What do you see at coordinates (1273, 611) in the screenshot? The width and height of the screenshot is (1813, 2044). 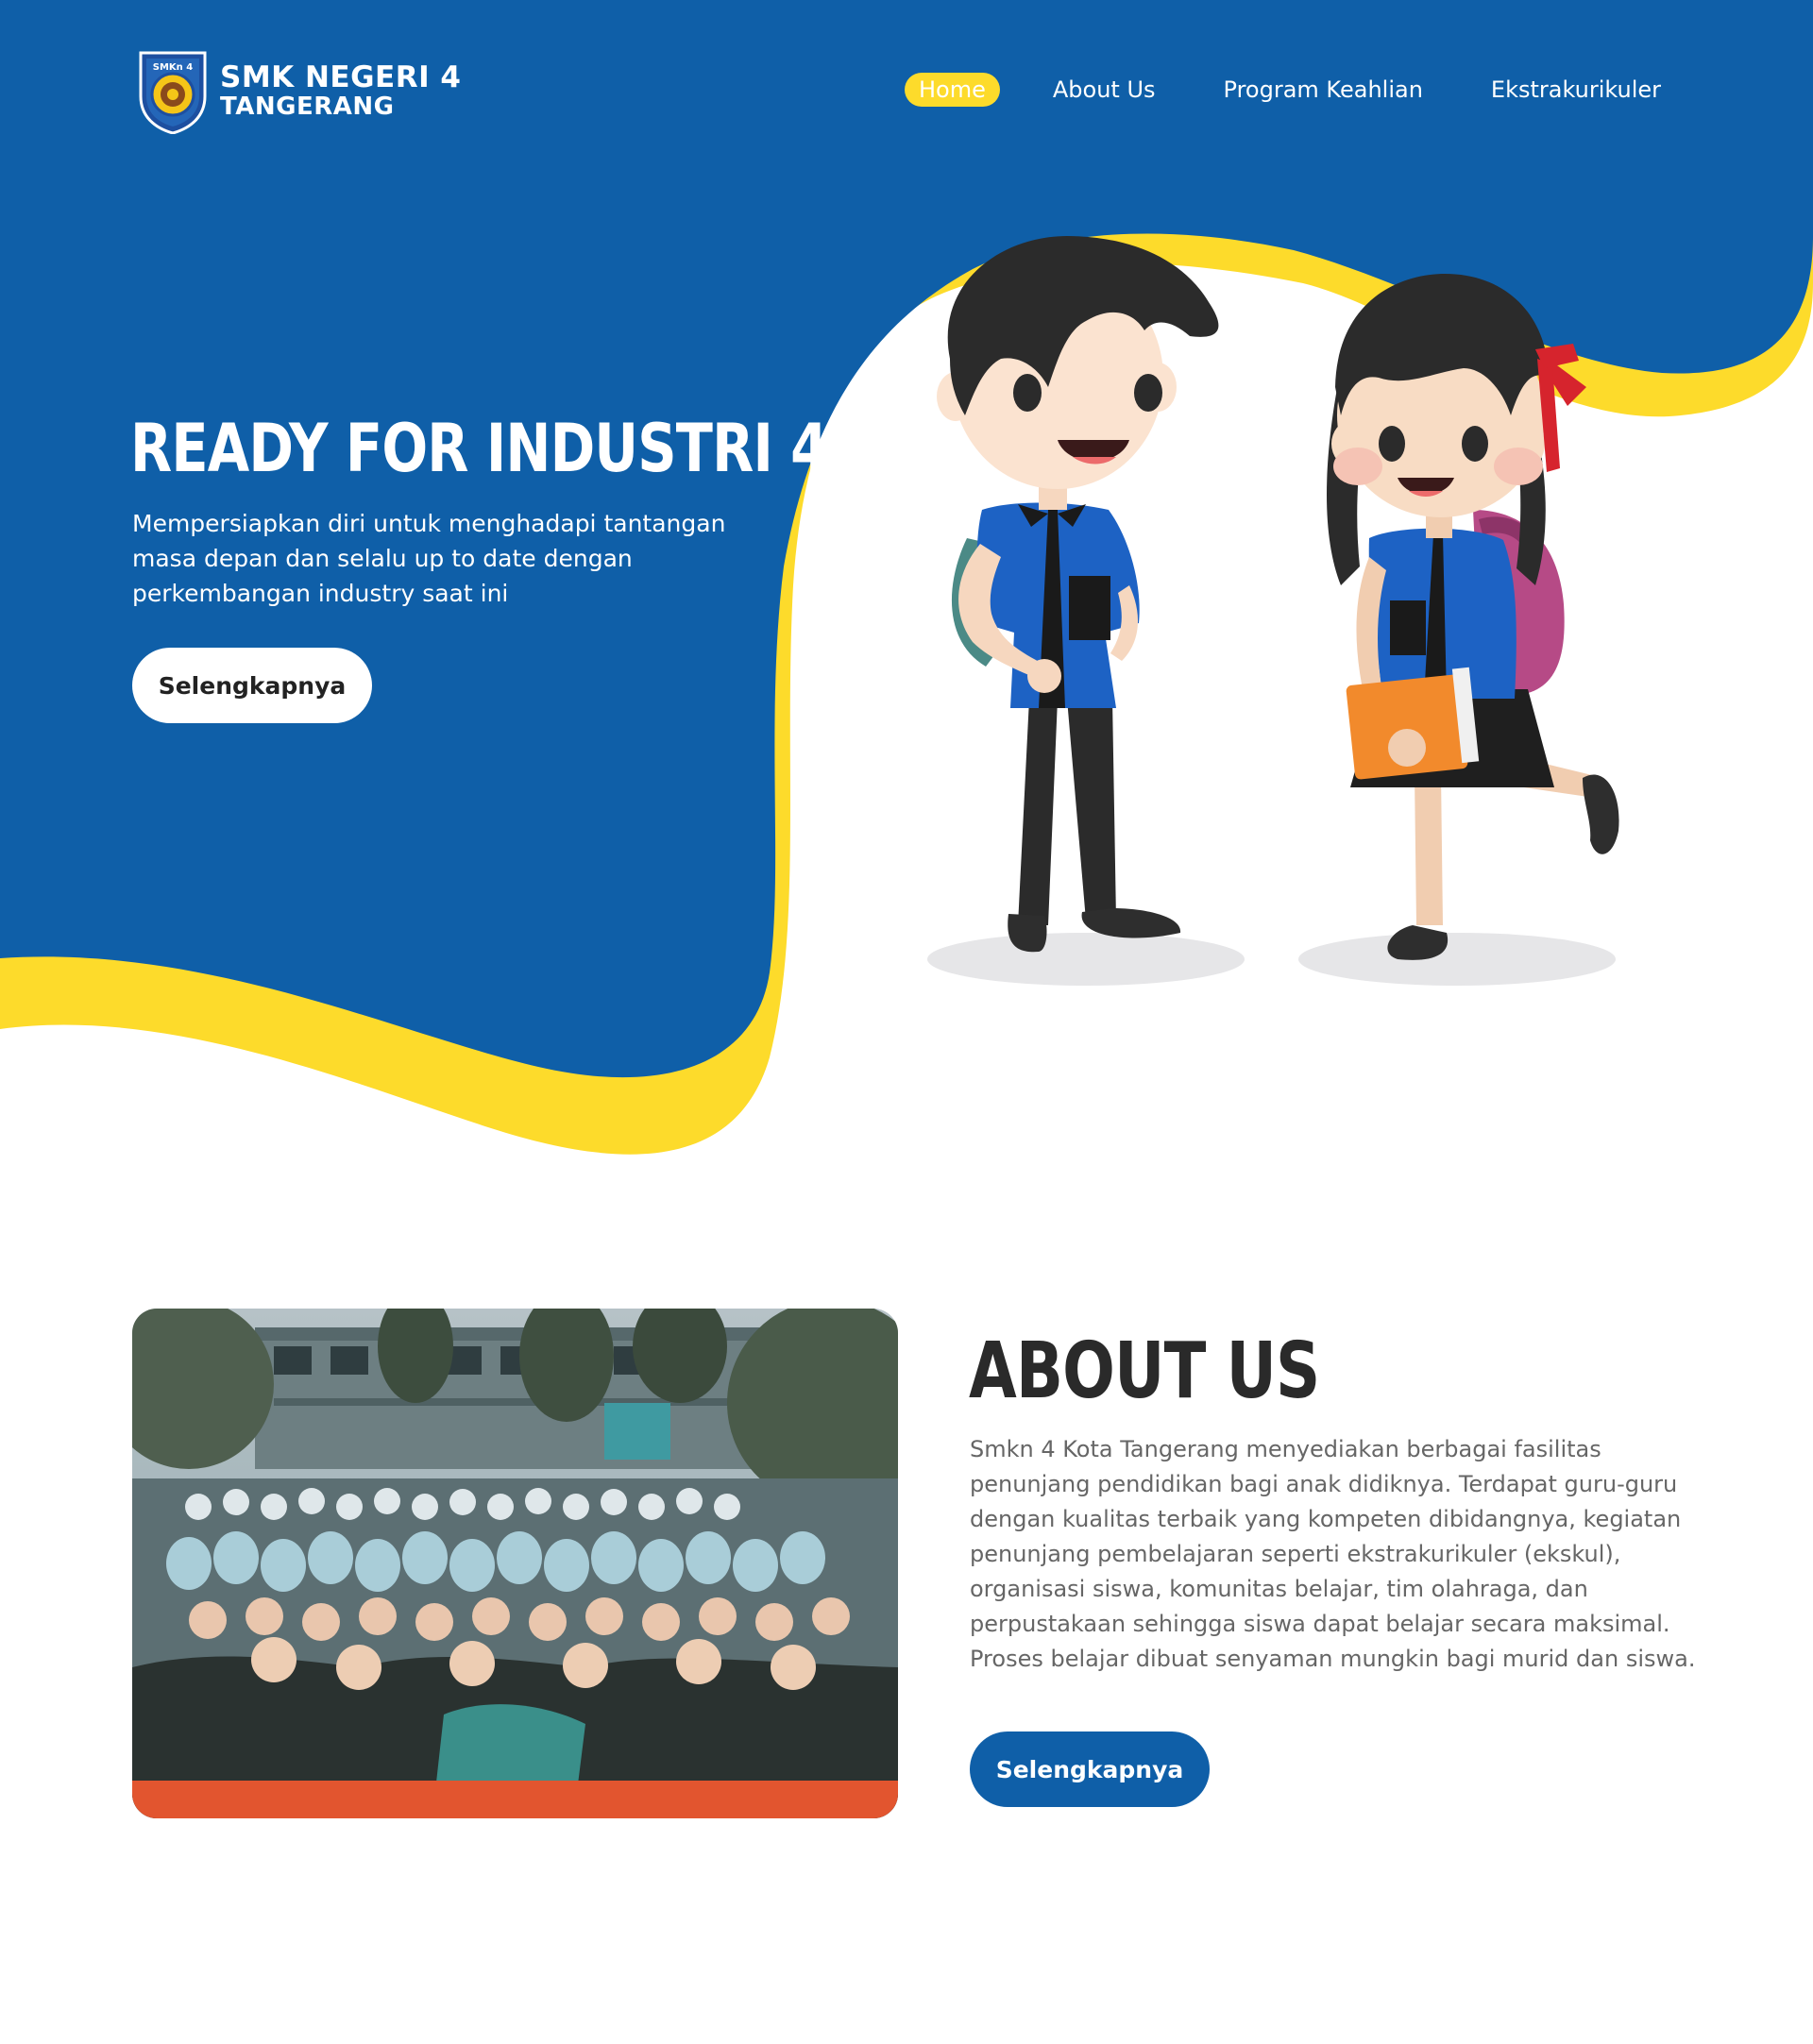 I see `students-illustration` at bounding box center [1273, 611].